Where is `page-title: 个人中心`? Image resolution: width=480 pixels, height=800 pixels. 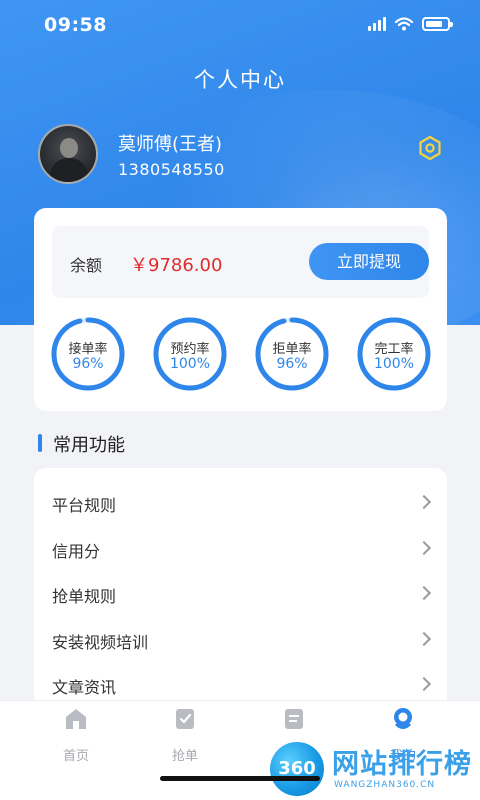 page-title: 个人中心 is located at coordinates (240, 80).